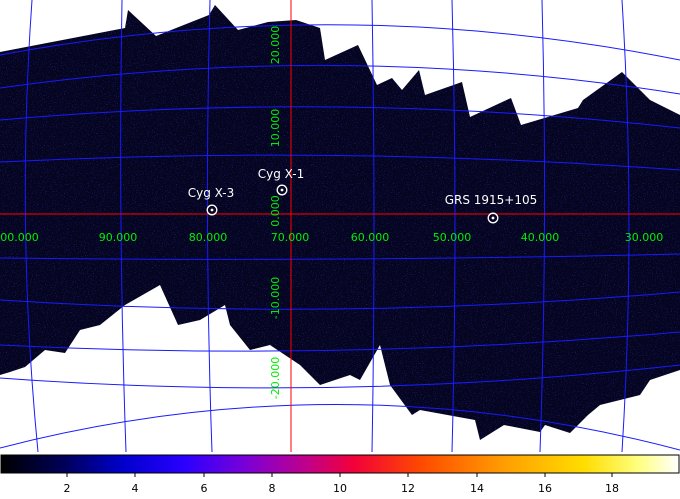 The height and width of the screenshot is (499, 680). Describe the element at coordinates (340, 464) in the screenshot. I see `colorbar-gradient` at that location.